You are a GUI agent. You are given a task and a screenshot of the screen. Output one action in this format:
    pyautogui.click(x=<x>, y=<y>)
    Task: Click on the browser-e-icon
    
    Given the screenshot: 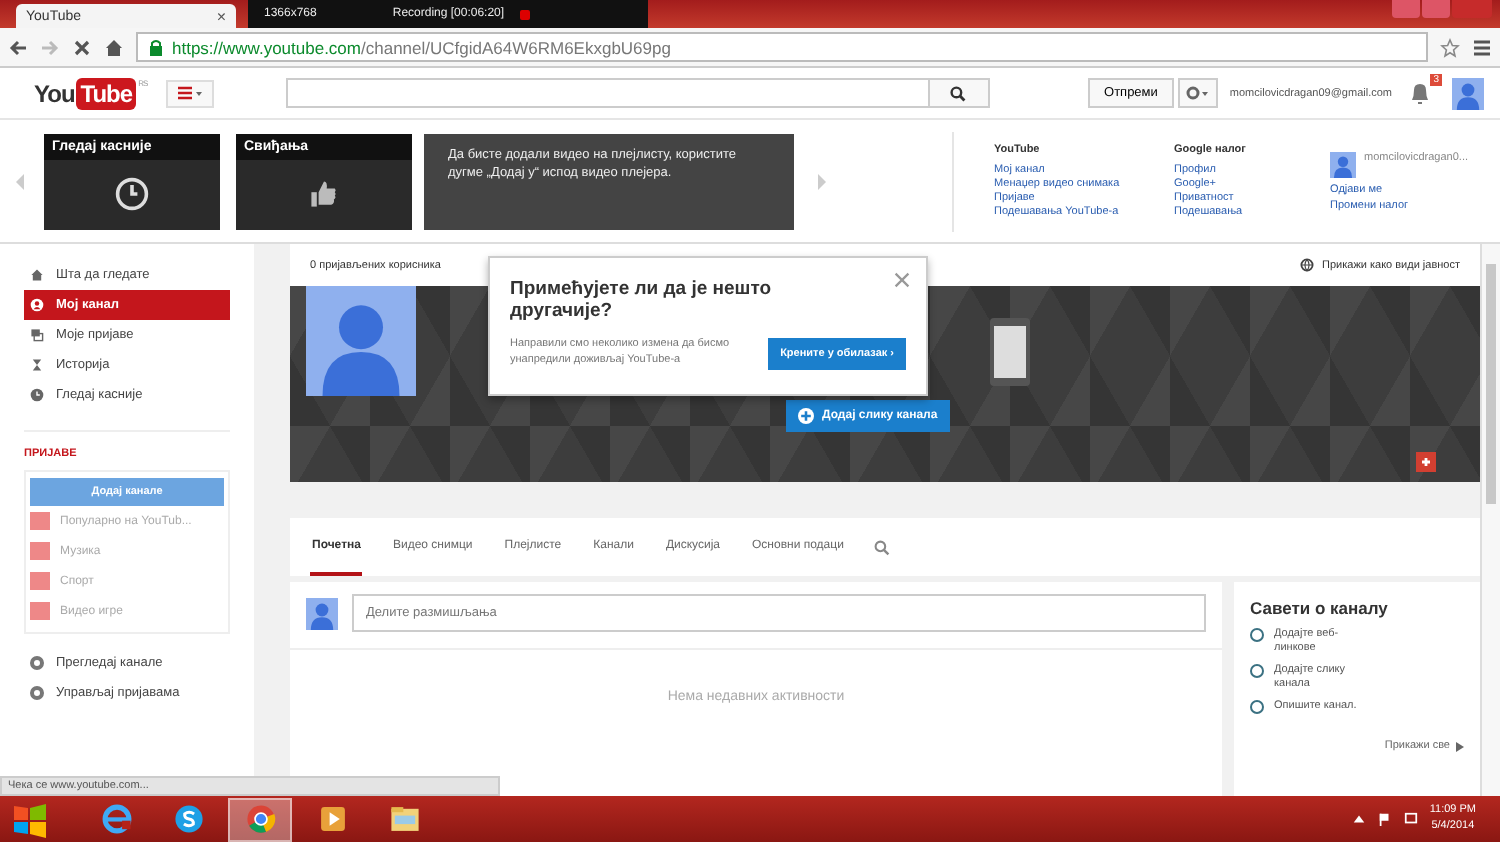 What is the action you would take?
    pyautogui.click(x=116, y=819)
    